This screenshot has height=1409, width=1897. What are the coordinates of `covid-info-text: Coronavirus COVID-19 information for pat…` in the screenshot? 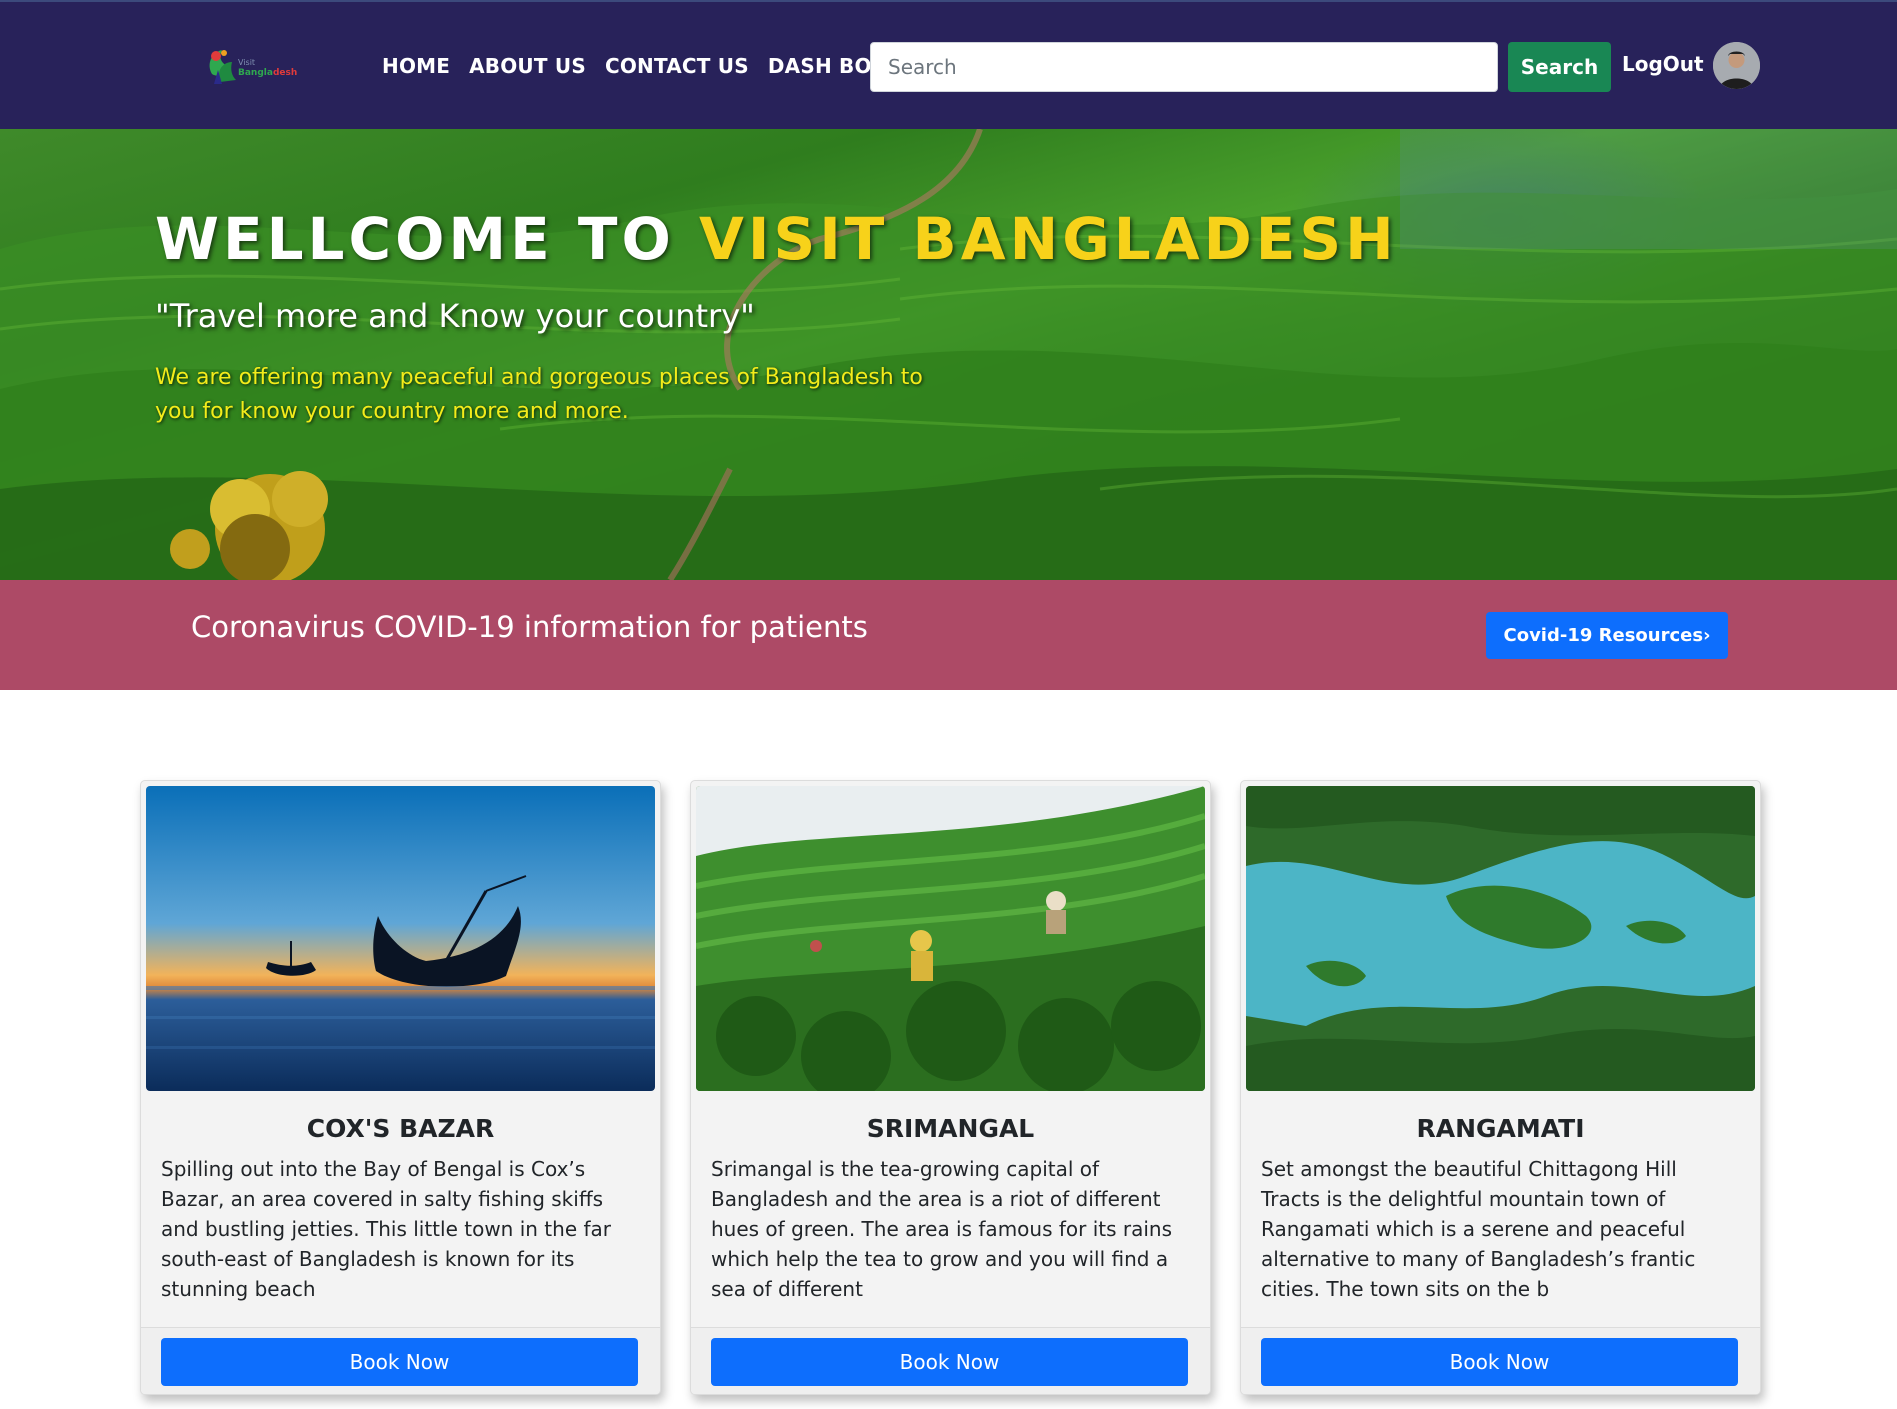 It's located at (529, 627).